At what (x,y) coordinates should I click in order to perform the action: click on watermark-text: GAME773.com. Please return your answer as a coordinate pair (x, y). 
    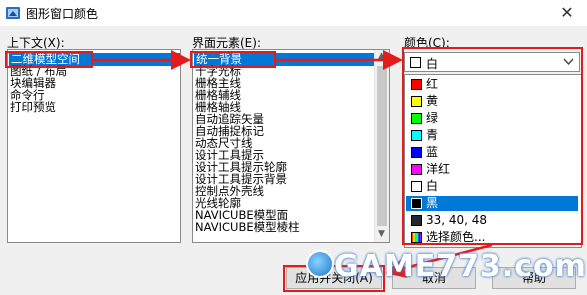
    Looking at the image, I should click on (460, 266).